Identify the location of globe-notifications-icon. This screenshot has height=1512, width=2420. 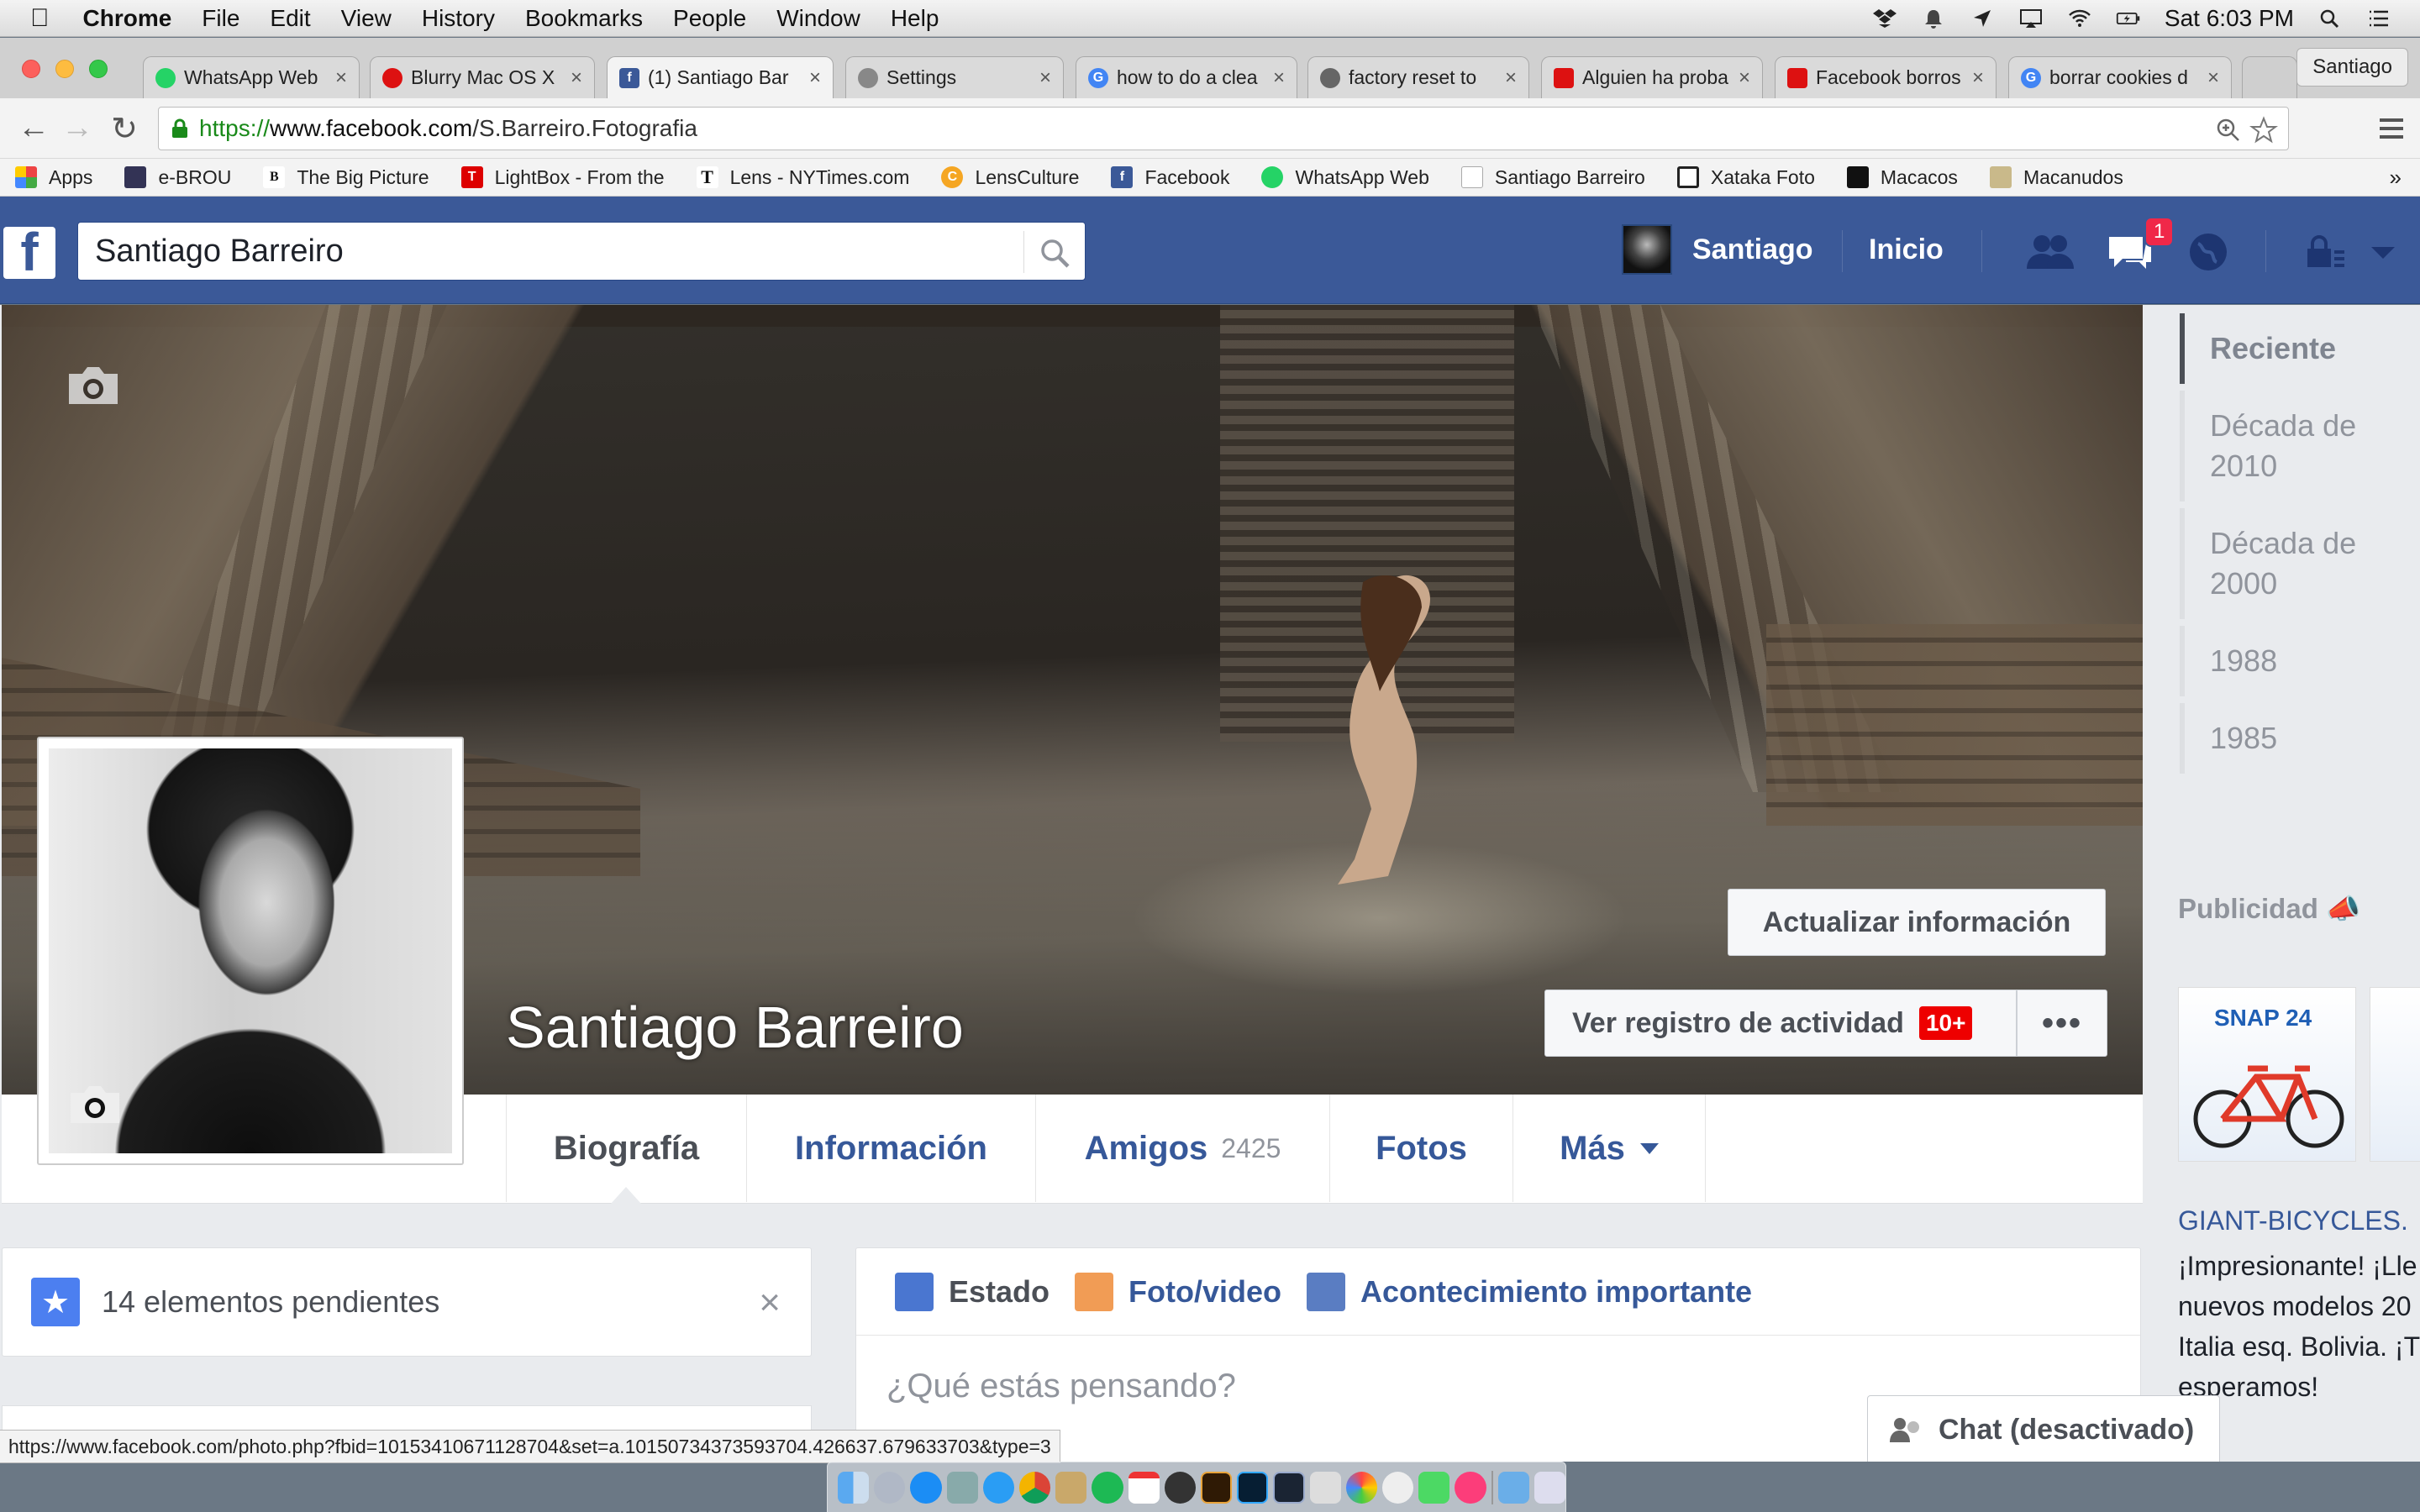
(2208, 252).